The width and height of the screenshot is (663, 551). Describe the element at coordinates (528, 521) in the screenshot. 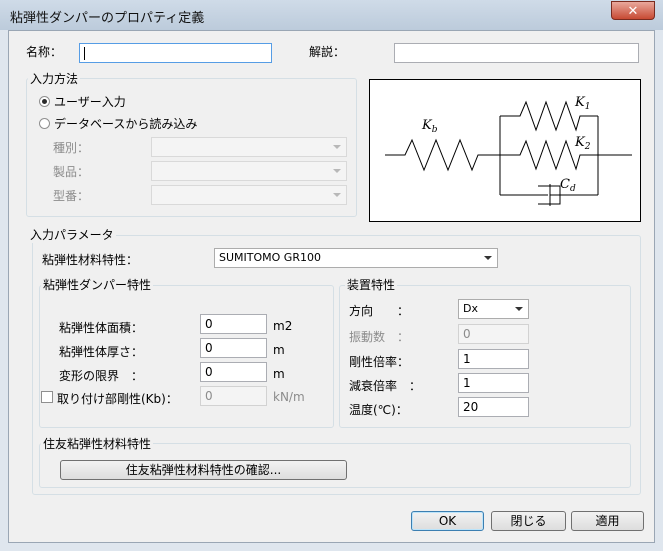

I see `close-button: 閉じる` at that location.